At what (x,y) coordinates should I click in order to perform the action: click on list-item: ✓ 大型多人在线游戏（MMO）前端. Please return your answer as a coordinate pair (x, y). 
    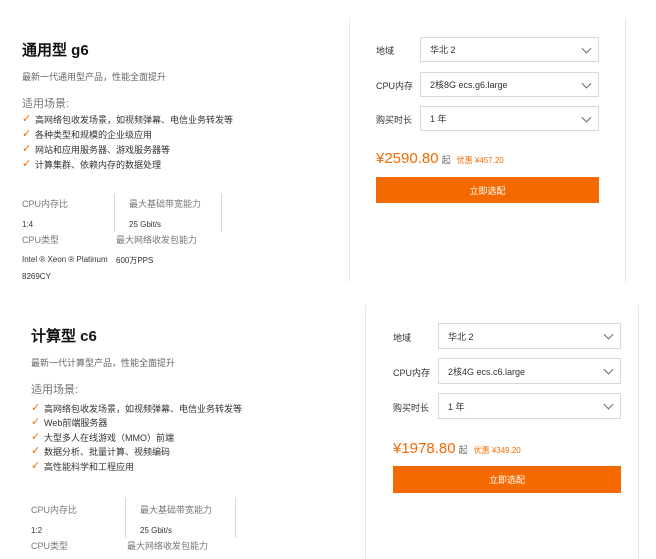
    Looking at the image, I should click on (102, 436).